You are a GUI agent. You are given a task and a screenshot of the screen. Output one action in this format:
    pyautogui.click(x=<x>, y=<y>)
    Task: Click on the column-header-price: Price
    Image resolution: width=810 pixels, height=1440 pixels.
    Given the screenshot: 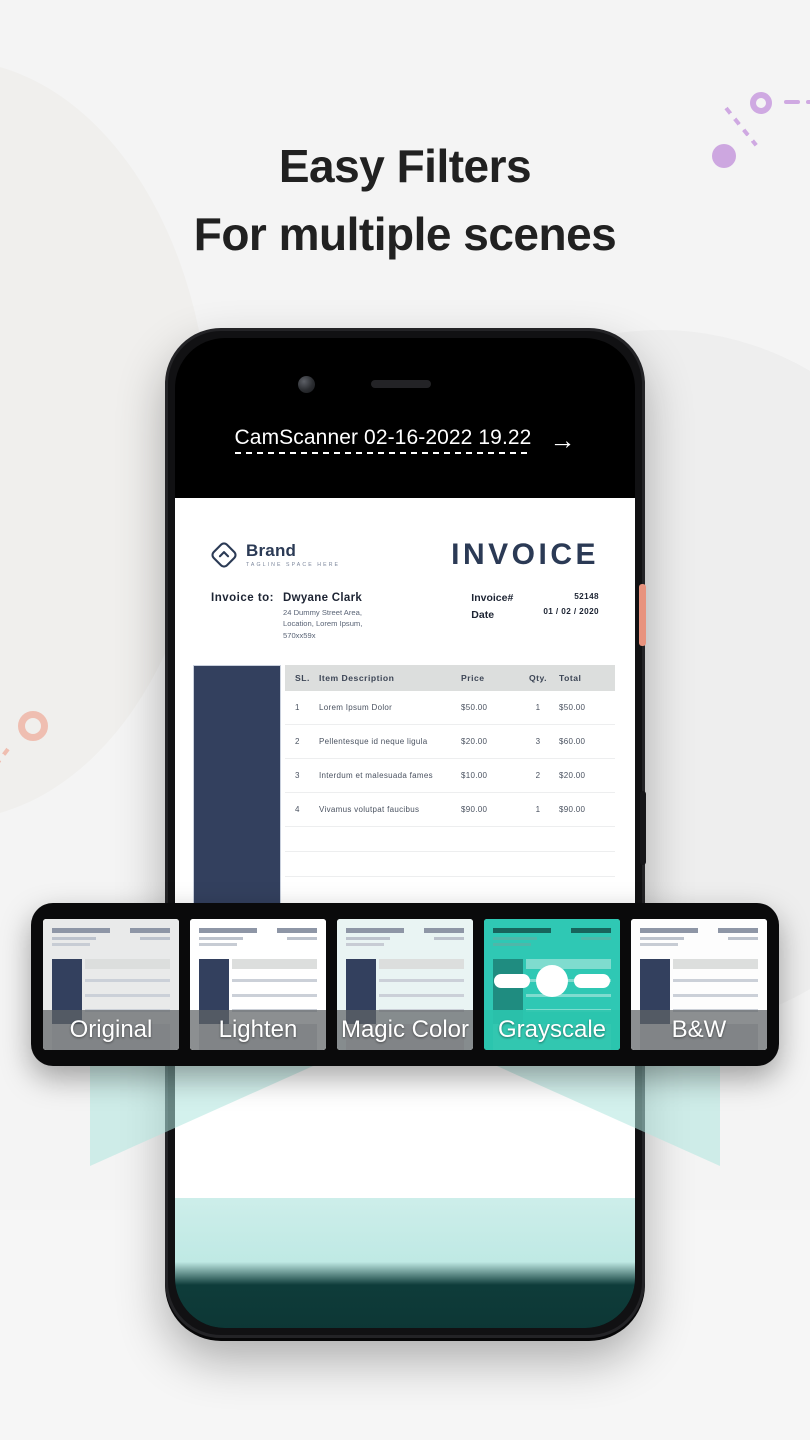 What is the action you would take?
    pyautogui.click(x=473, y=678)
    